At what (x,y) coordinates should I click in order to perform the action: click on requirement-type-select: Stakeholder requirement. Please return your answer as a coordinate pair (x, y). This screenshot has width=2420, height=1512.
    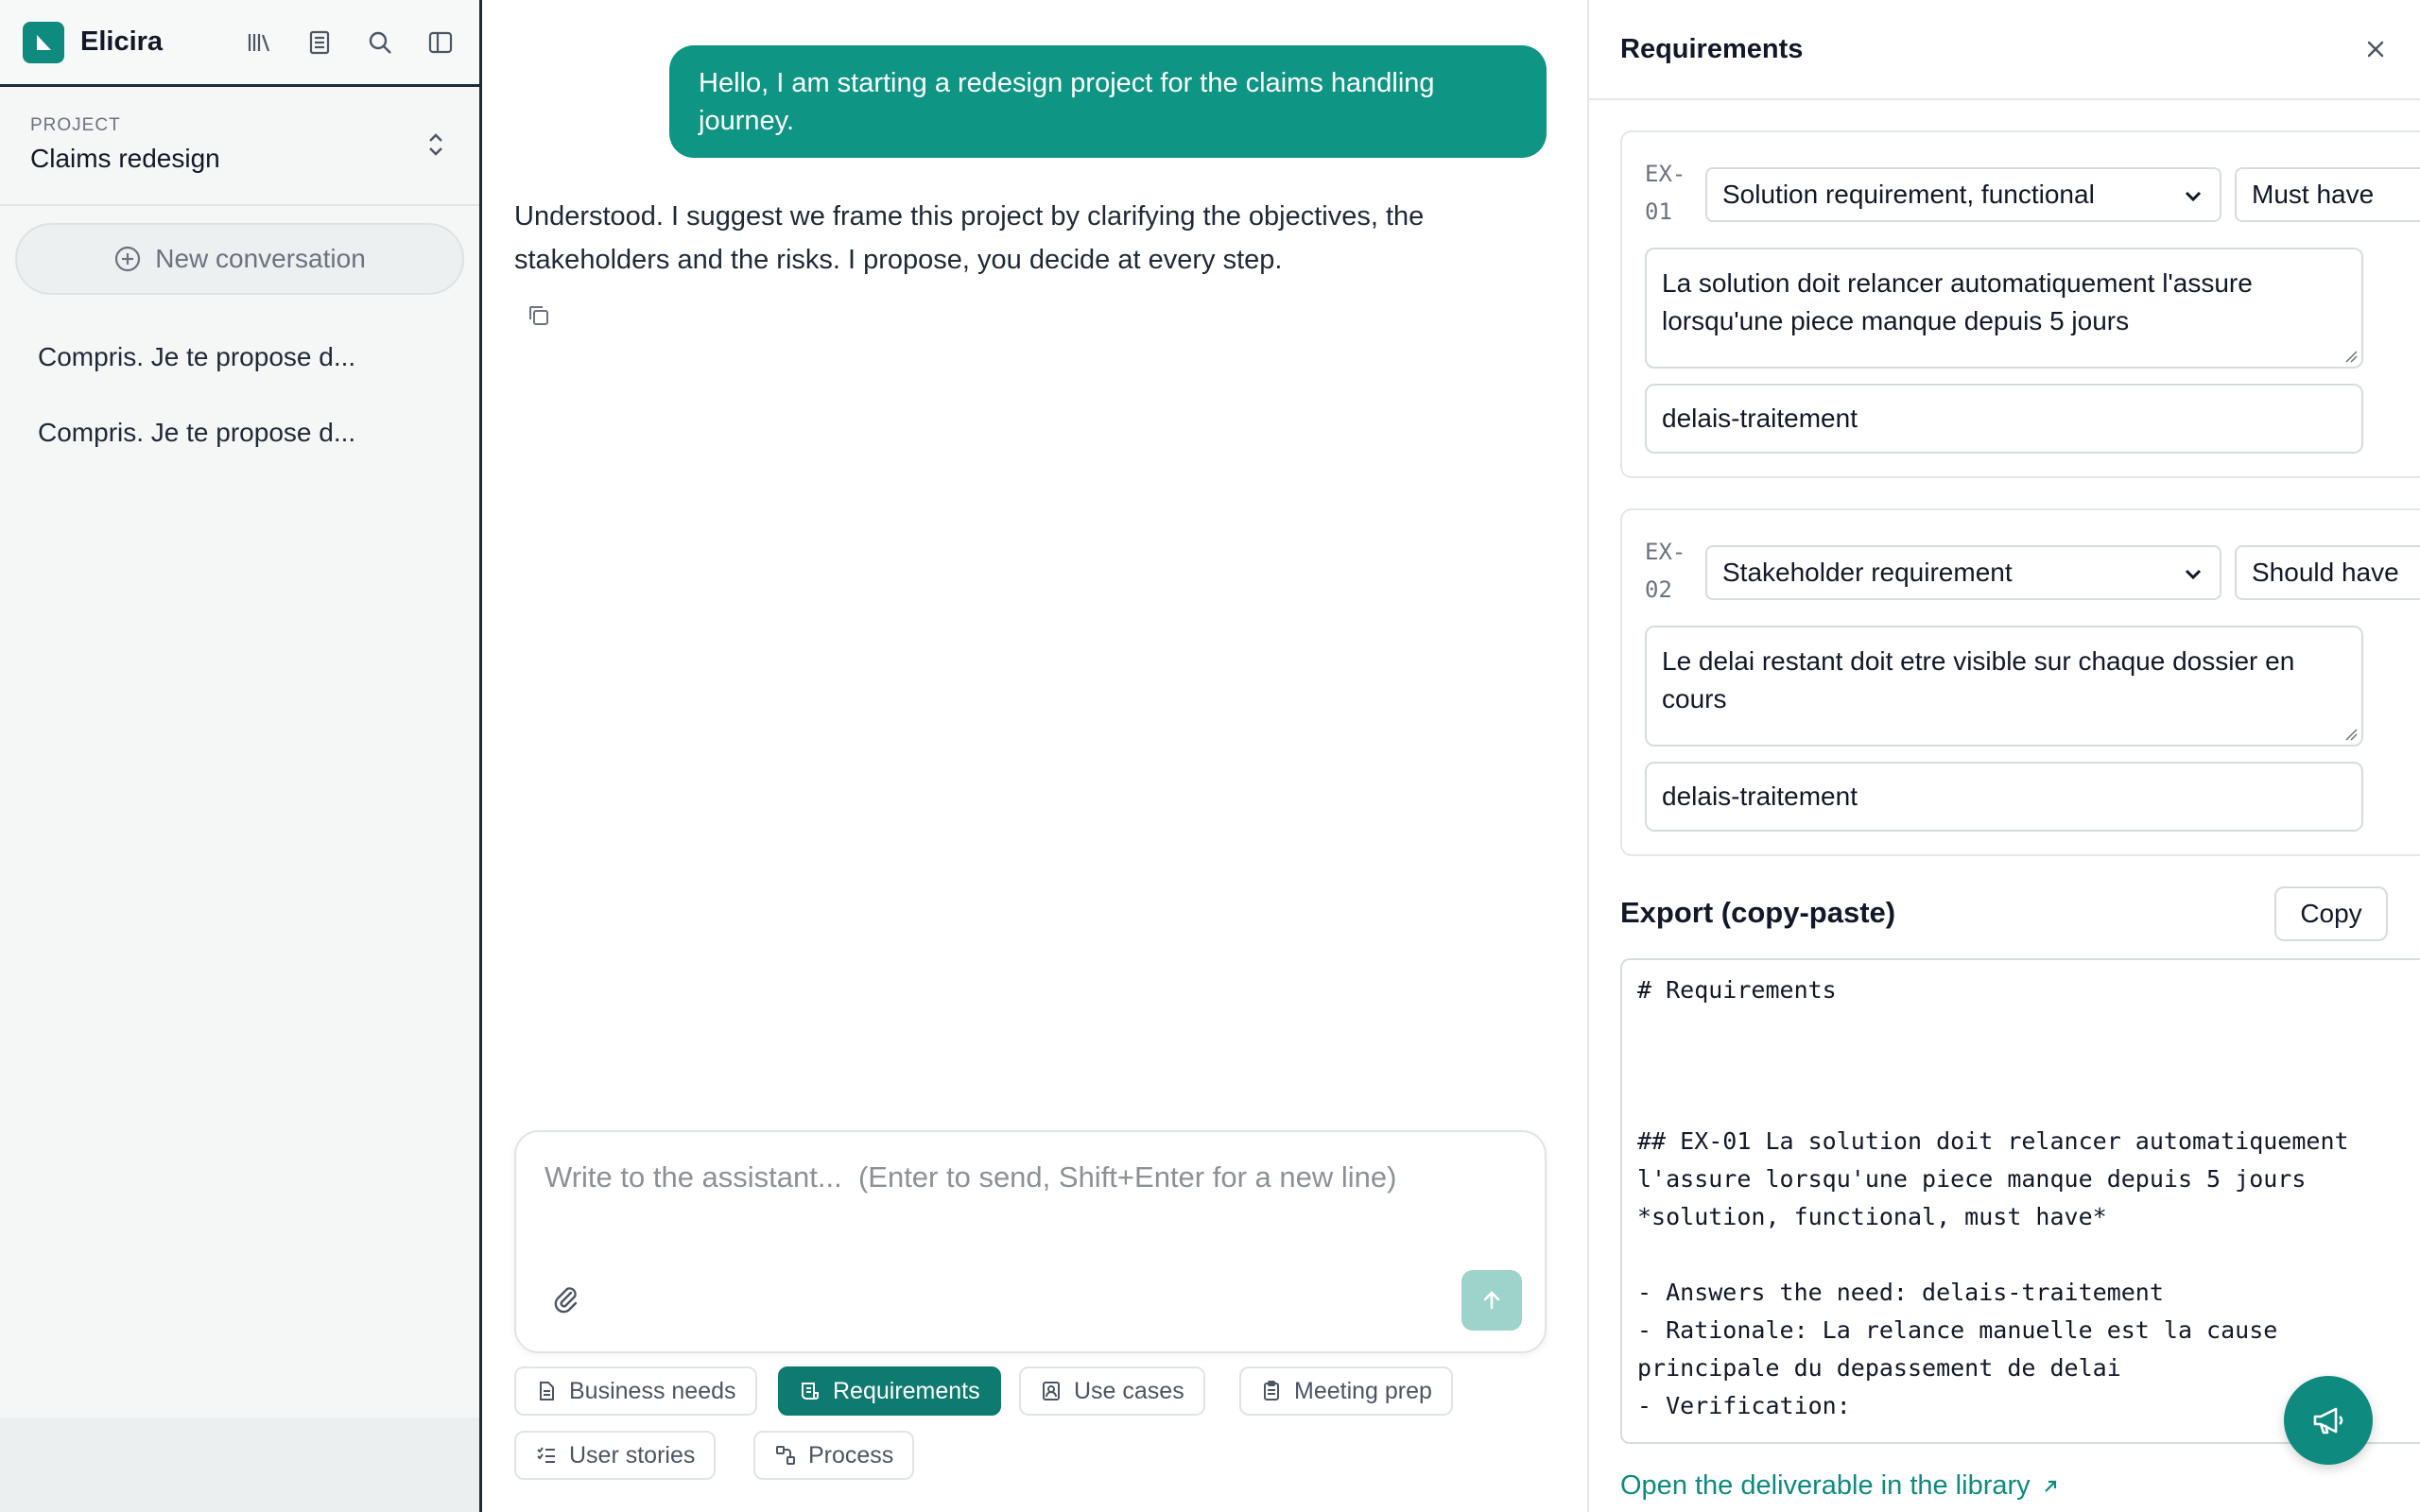
    Looking at the image, I should click on (1963, 572).